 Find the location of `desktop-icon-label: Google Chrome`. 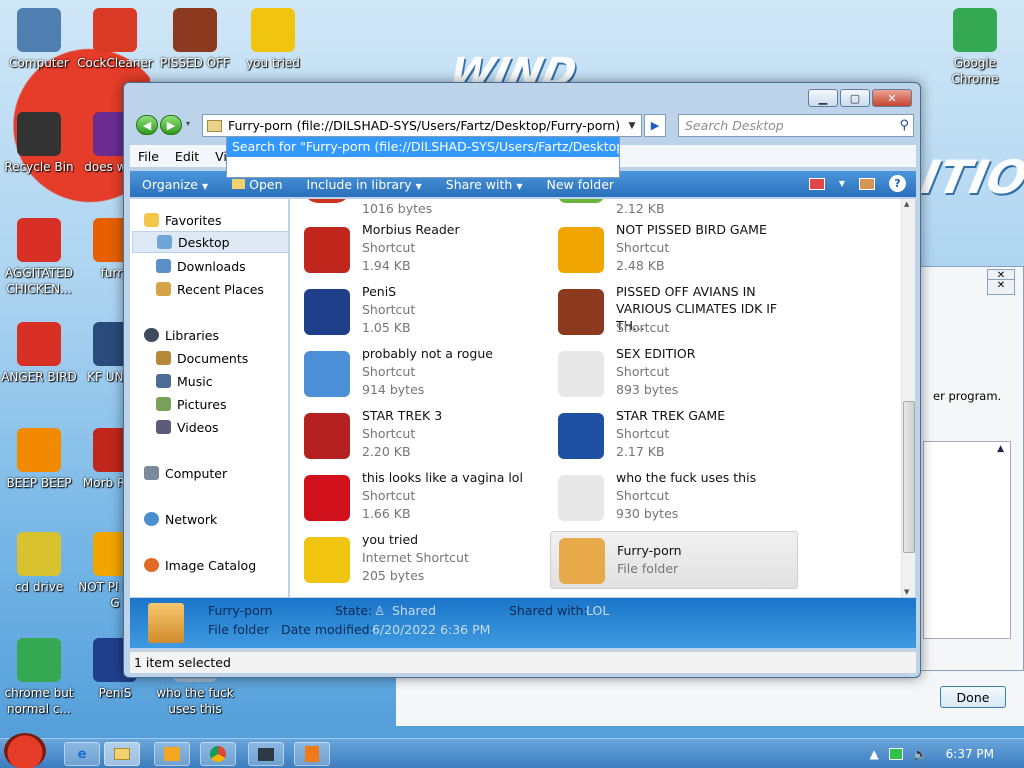

desktop-icon-label: Google Chrome is located at coordinates (975, 71).